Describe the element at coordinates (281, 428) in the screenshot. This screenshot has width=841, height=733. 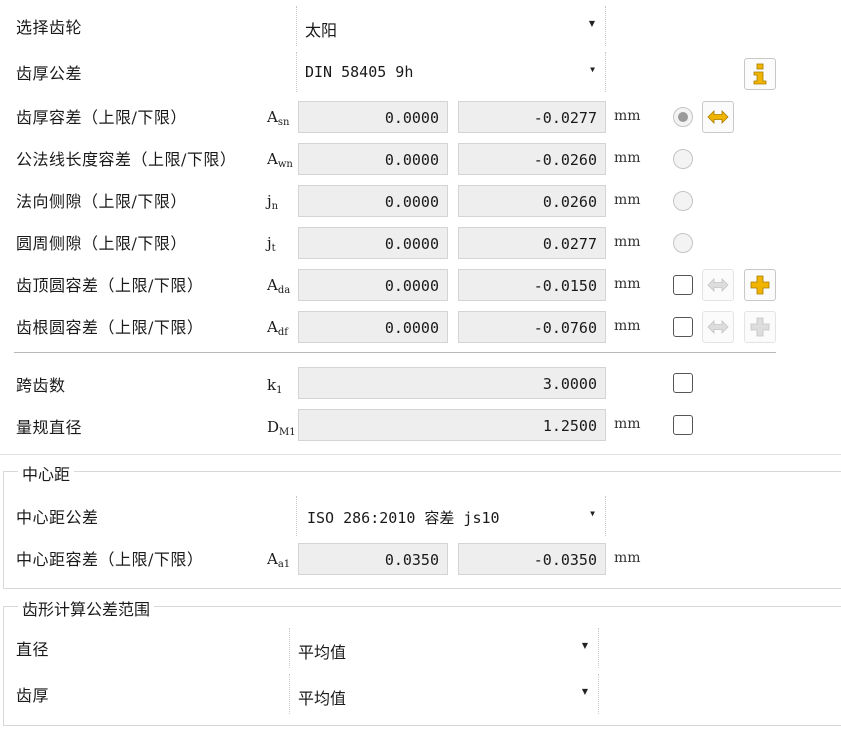
I see `pin-symbol: DM1` at that location.